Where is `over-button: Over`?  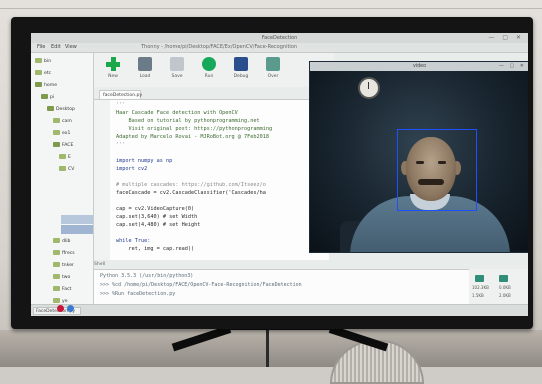
over-button: Over is located at coordinates (273, 71).